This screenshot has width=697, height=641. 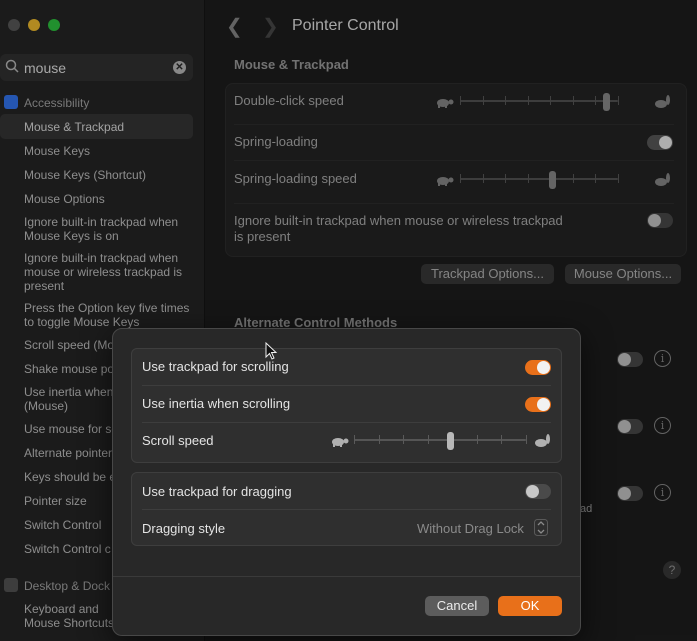 What do you see at coordinates (450, 441) in the screenshot?
I see `slider-thumb` at bounding box center [450, 441].